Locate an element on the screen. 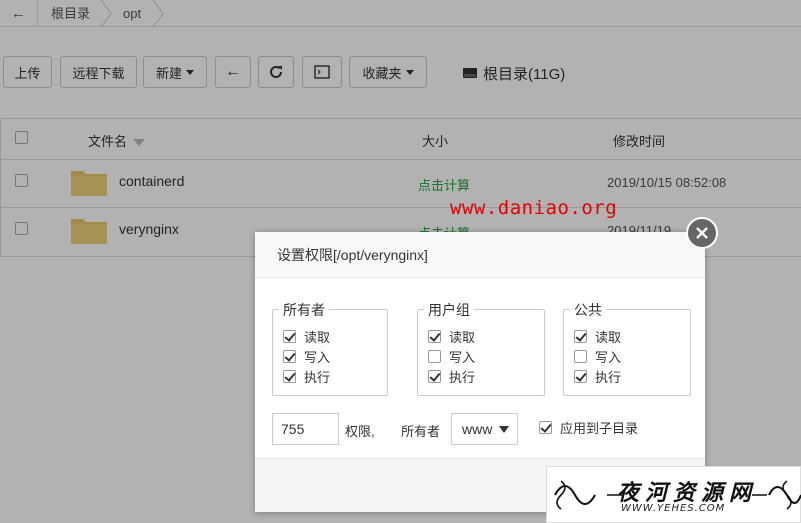  owner-select: www is located at coordinates (484, 429).